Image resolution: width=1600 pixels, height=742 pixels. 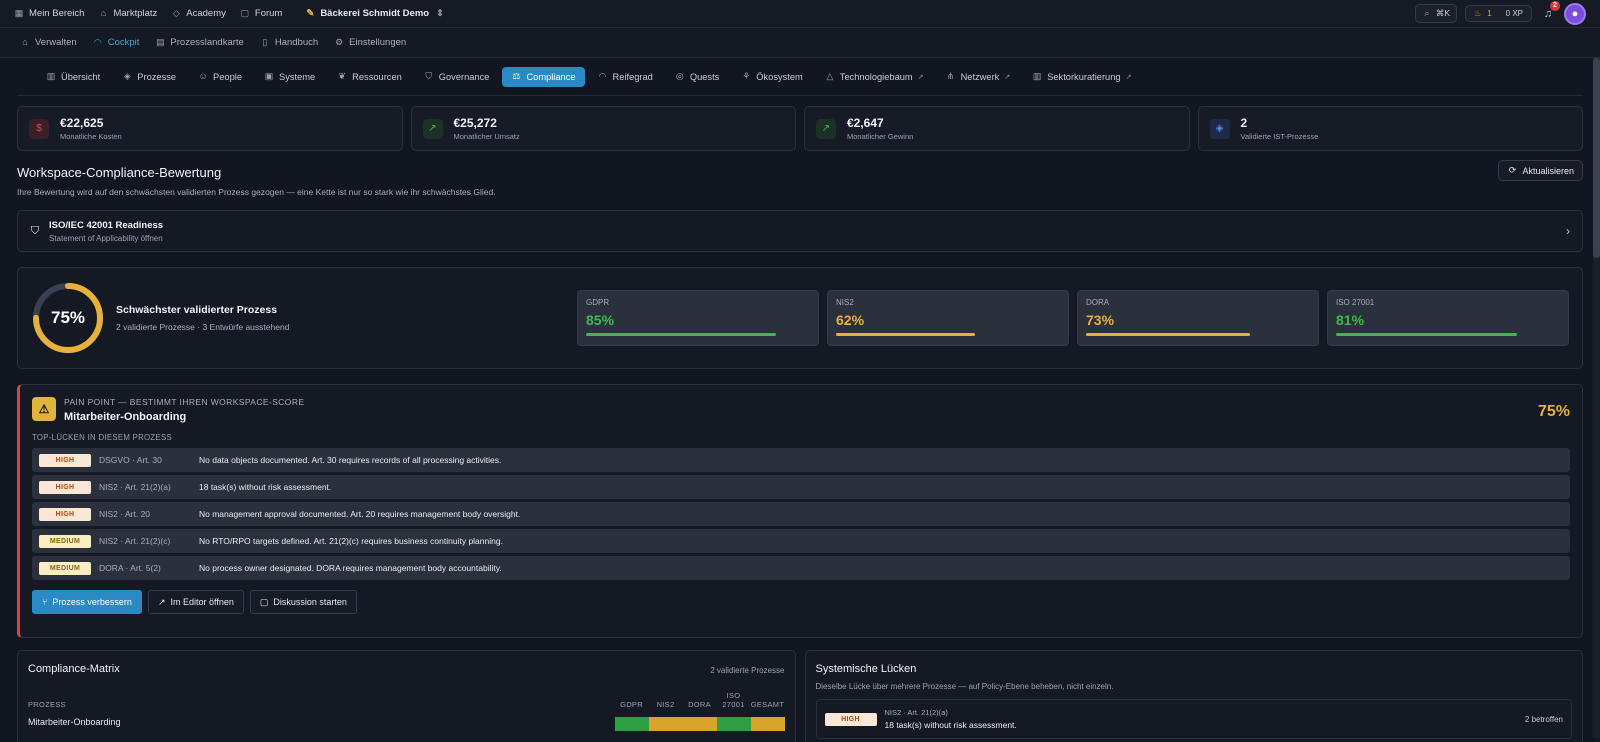 What do you see at coordinates (25, 42) in the screenshot?
I see `home-icon: ⌂` at bounding box center [25, 42].